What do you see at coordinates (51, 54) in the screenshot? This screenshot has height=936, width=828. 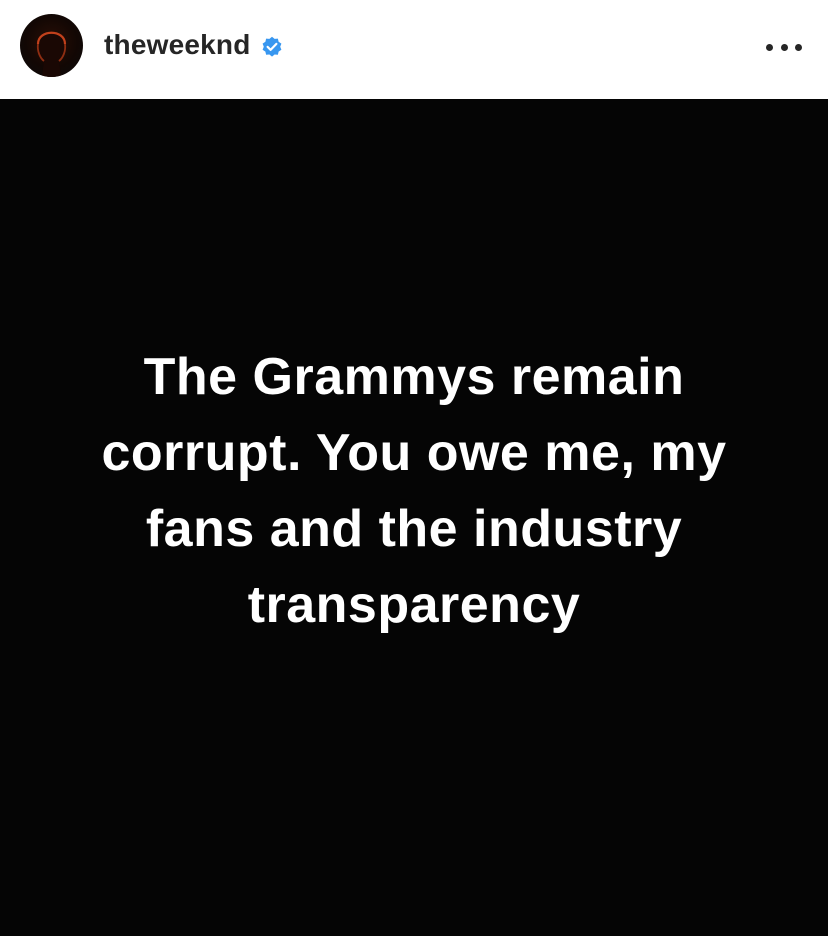 I see `avatar-portrait-icon` at bounding box center [51, 54].